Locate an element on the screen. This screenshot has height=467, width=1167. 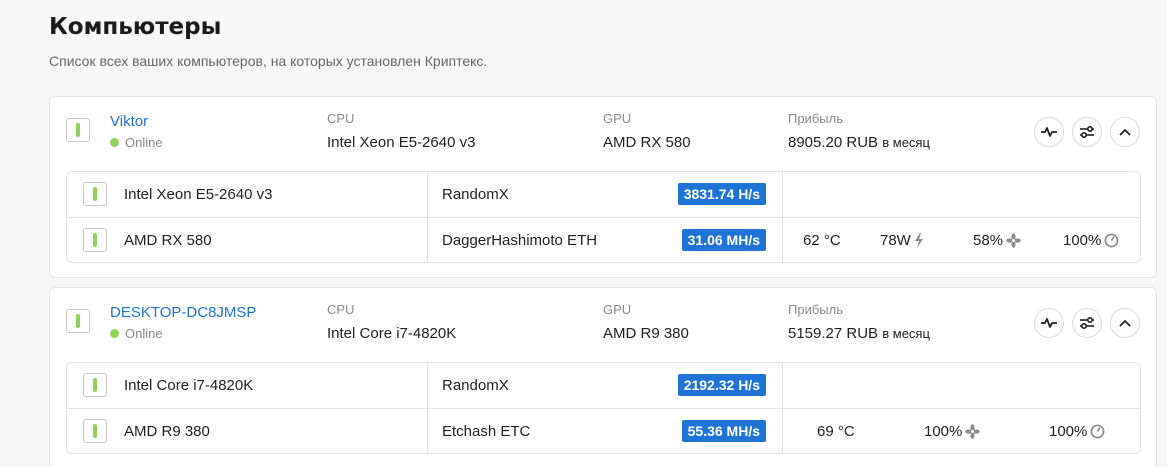
gpu-column: GPU AMD R9 380 is located at coordinates (646, 322).